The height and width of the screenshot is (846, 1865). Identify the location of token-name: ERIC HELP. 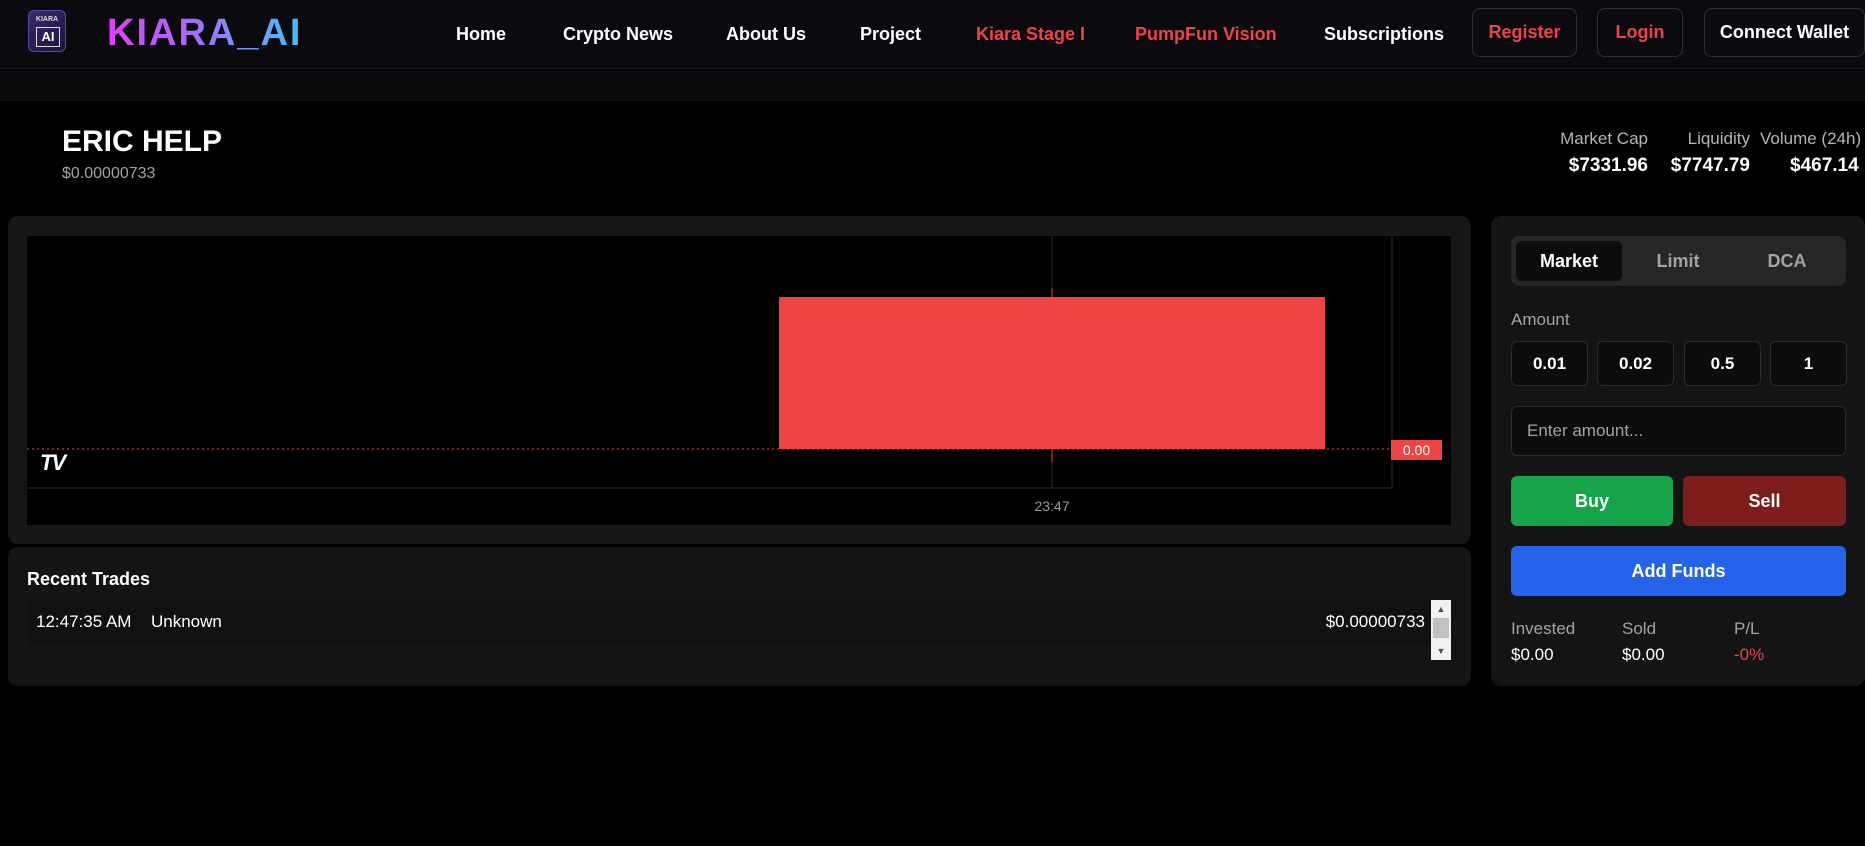
(142, 141).